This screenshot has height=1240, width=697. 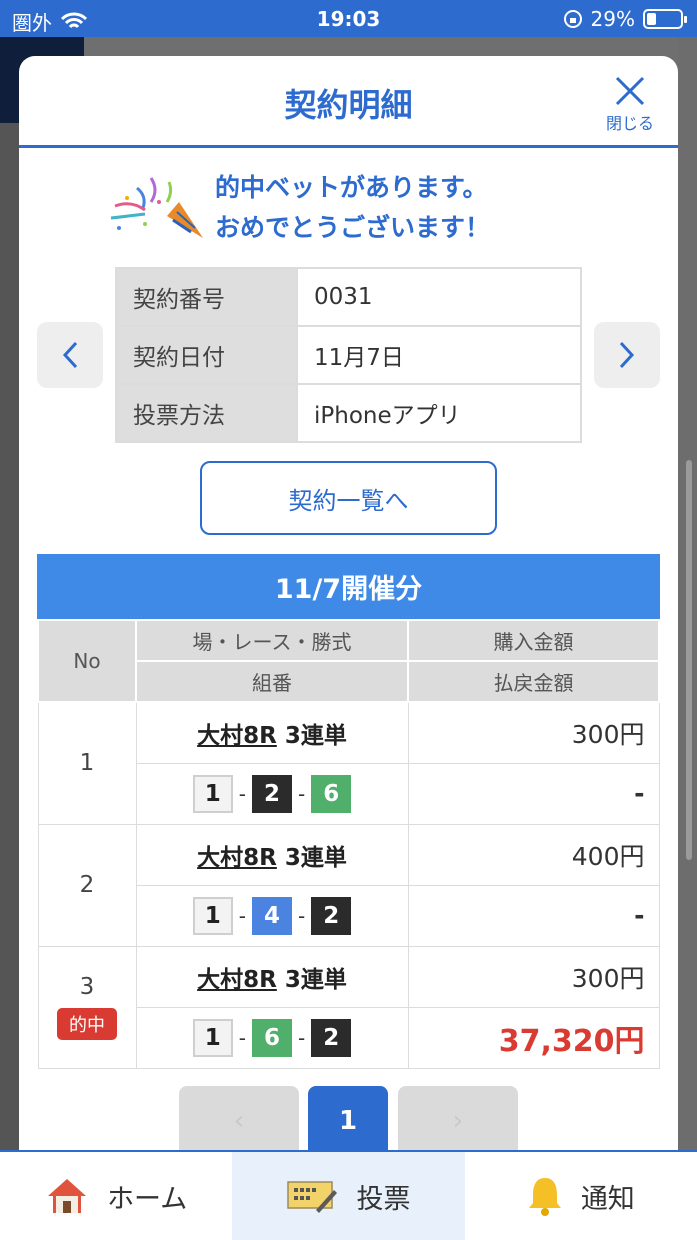 What do you see at coordinates (439, 297) in the screenshot?
I see `contract-number-value: 0031` at bounding box center [439, 297].